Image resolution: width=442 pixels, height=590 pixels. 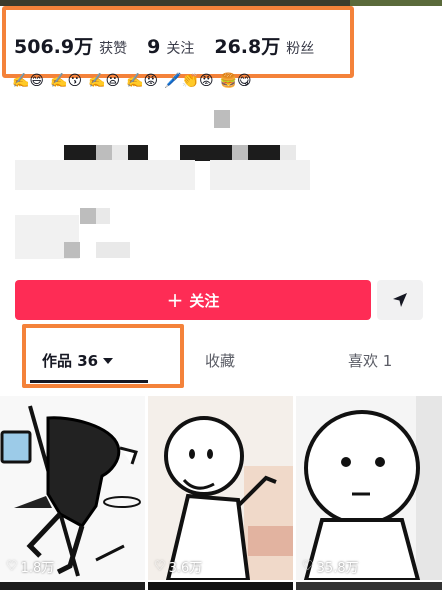 I want to click on follow-button-label: 关注, so click(x=204, y=300).